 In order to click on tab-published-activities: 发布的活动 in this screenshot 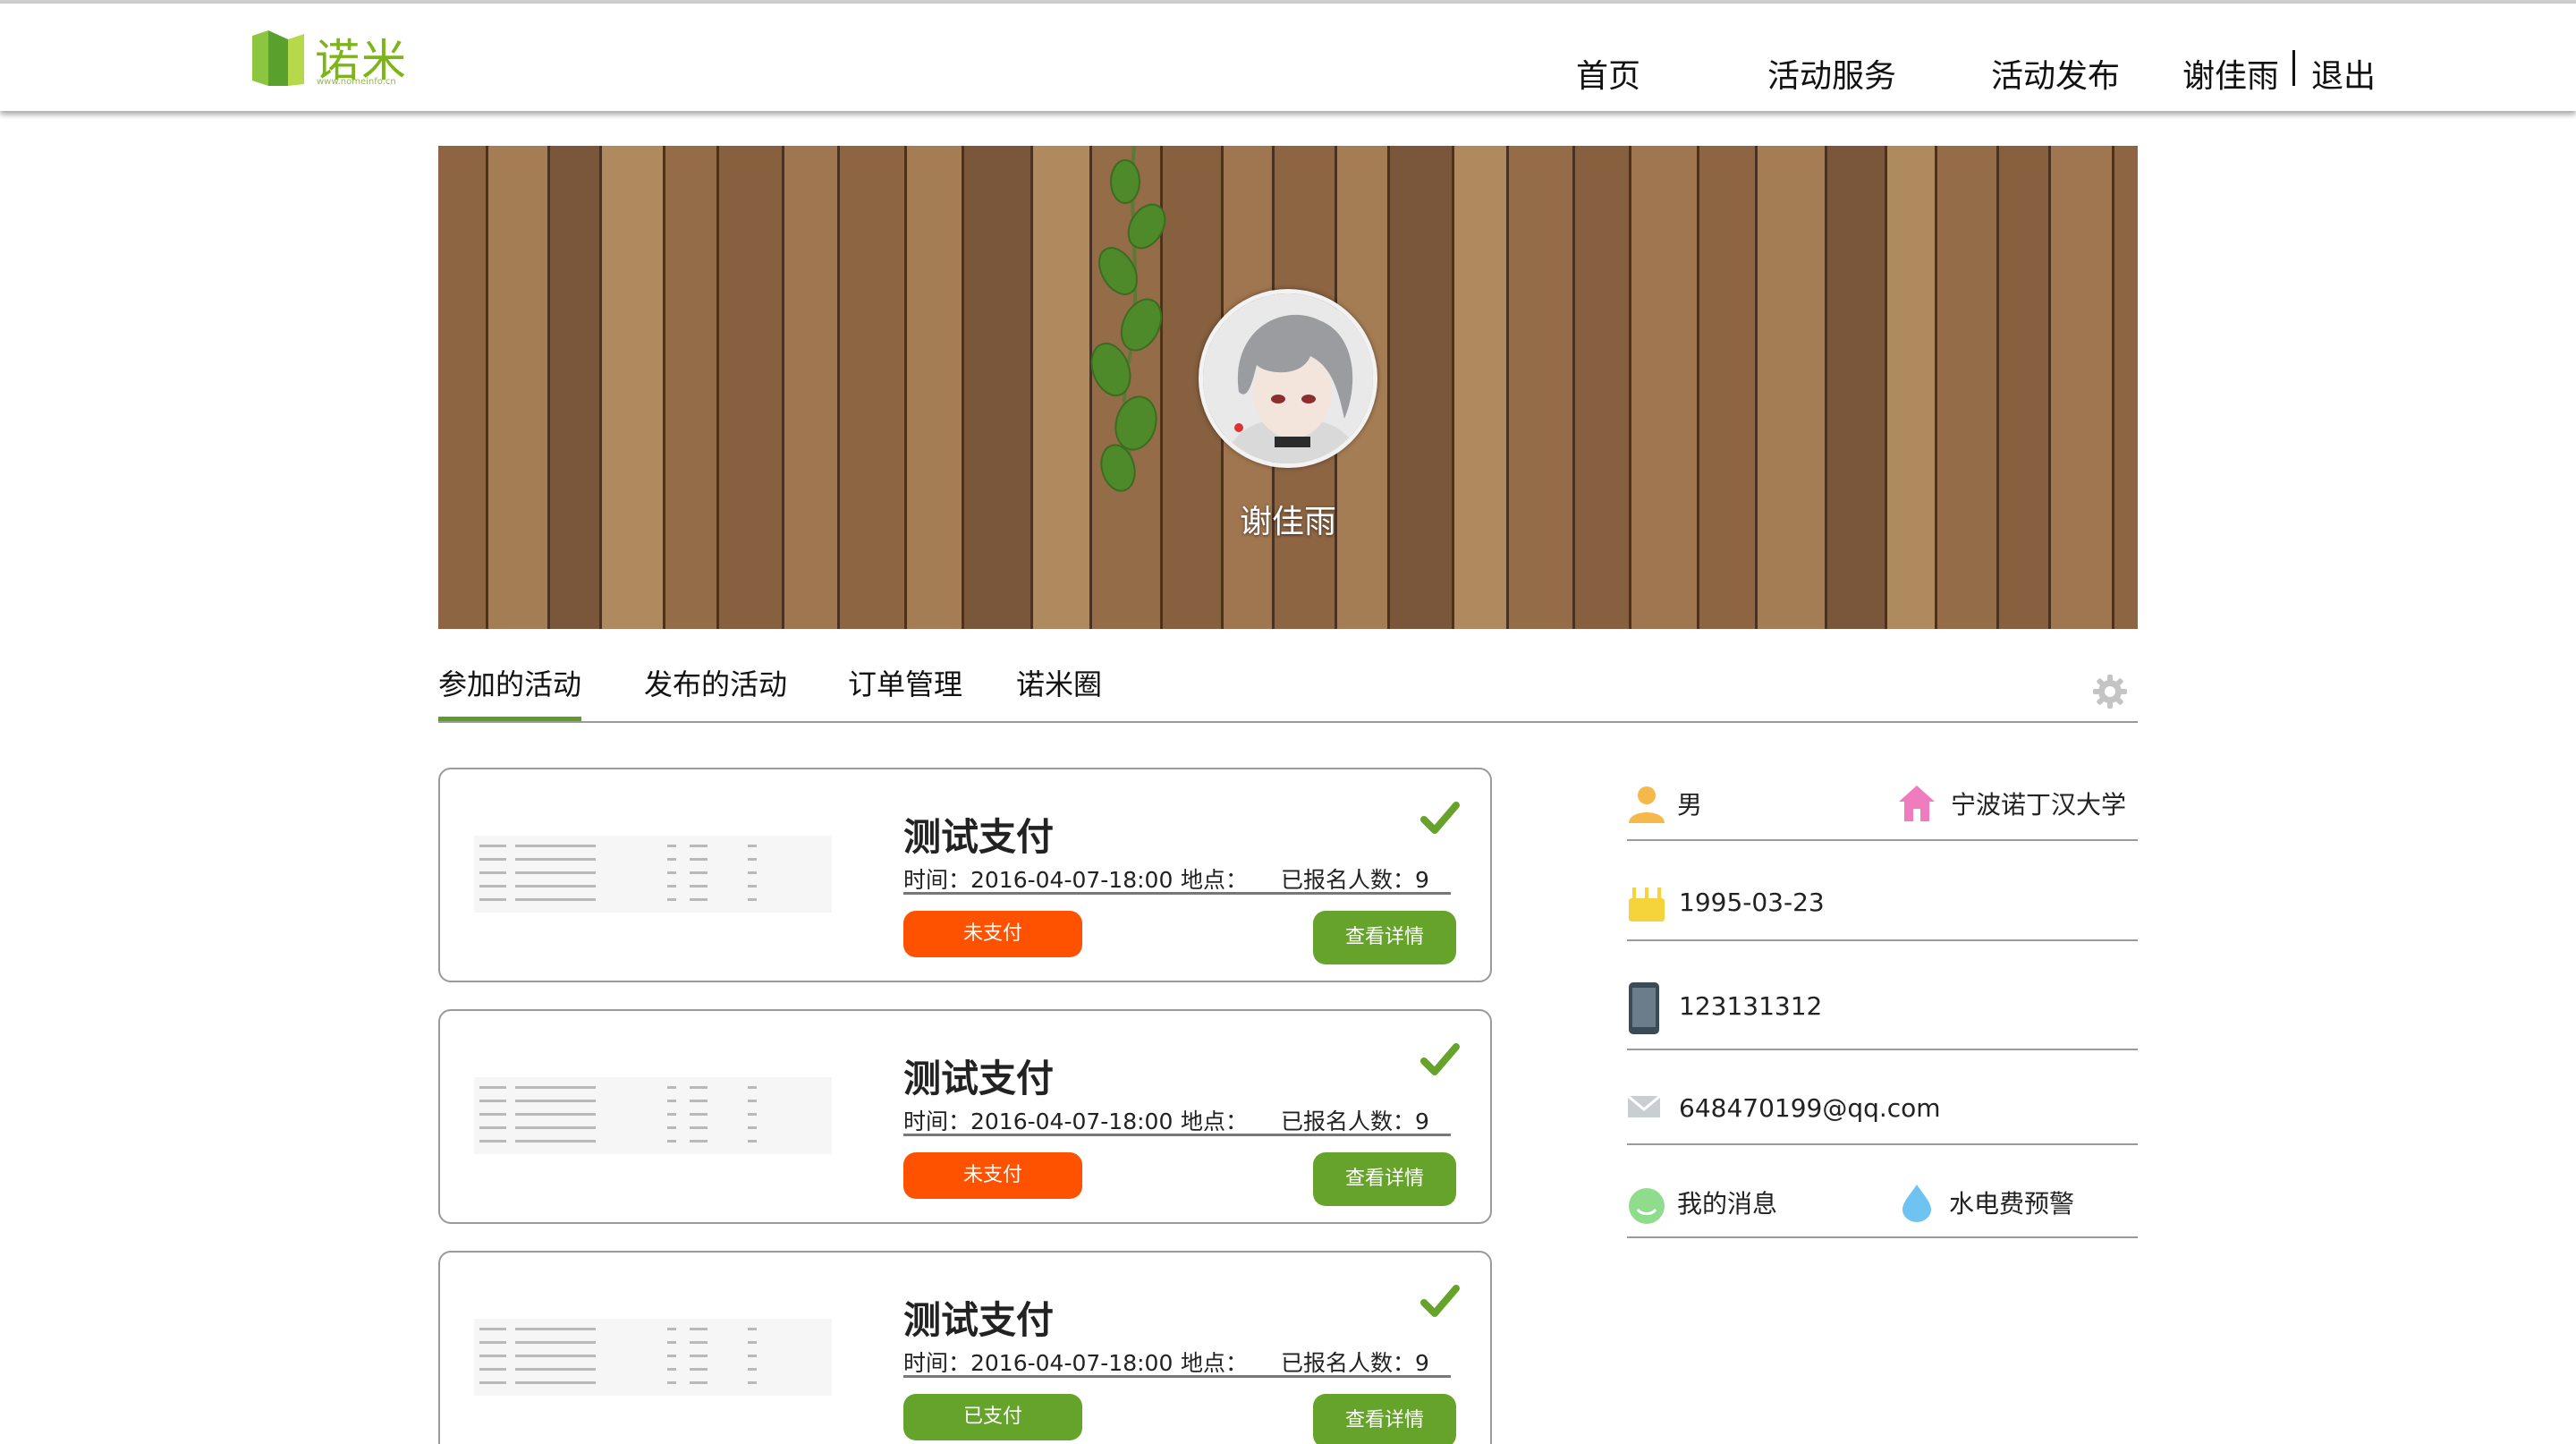, I will do `click(715, 691)`.